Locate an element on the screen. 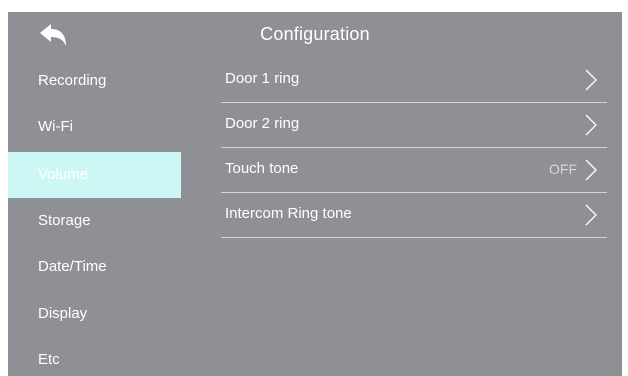 The image size is (628, 376). setting-row-intercom-ring-tone: Intercom Ring tone is located at coordinates (414, 215).